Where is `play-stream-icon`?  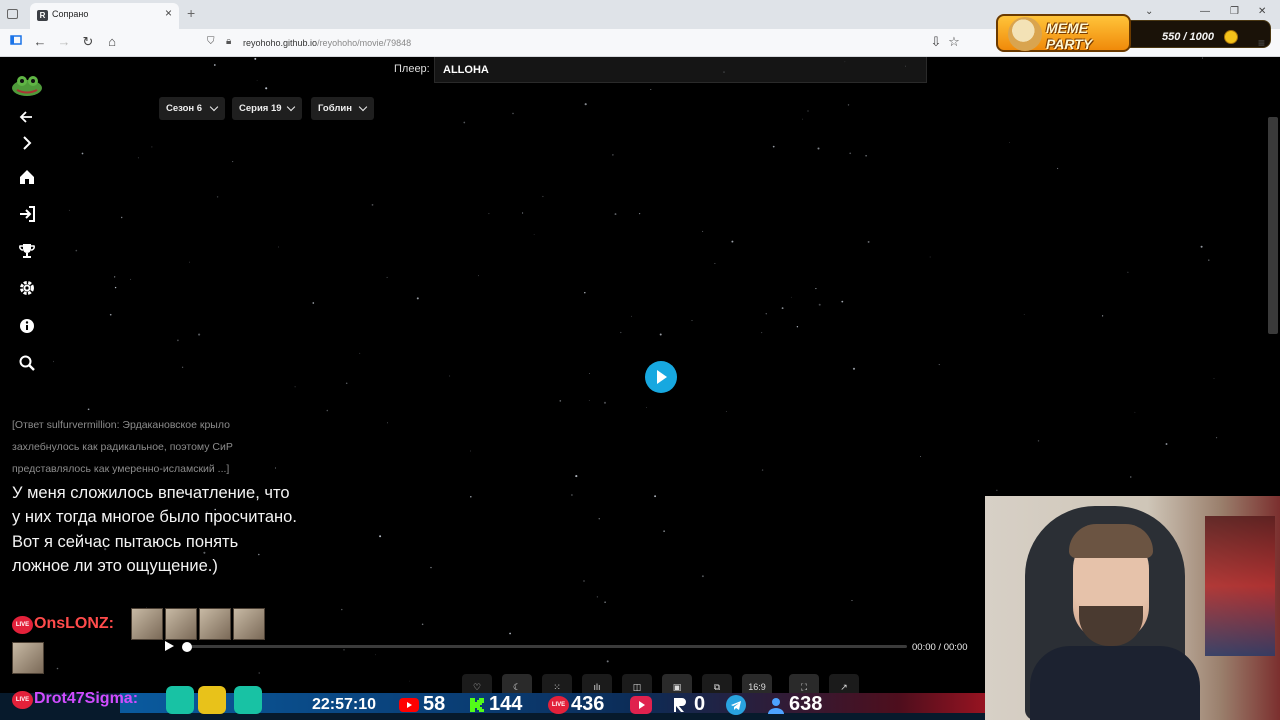
play-stream-icon is located at coordinates (641, 705).